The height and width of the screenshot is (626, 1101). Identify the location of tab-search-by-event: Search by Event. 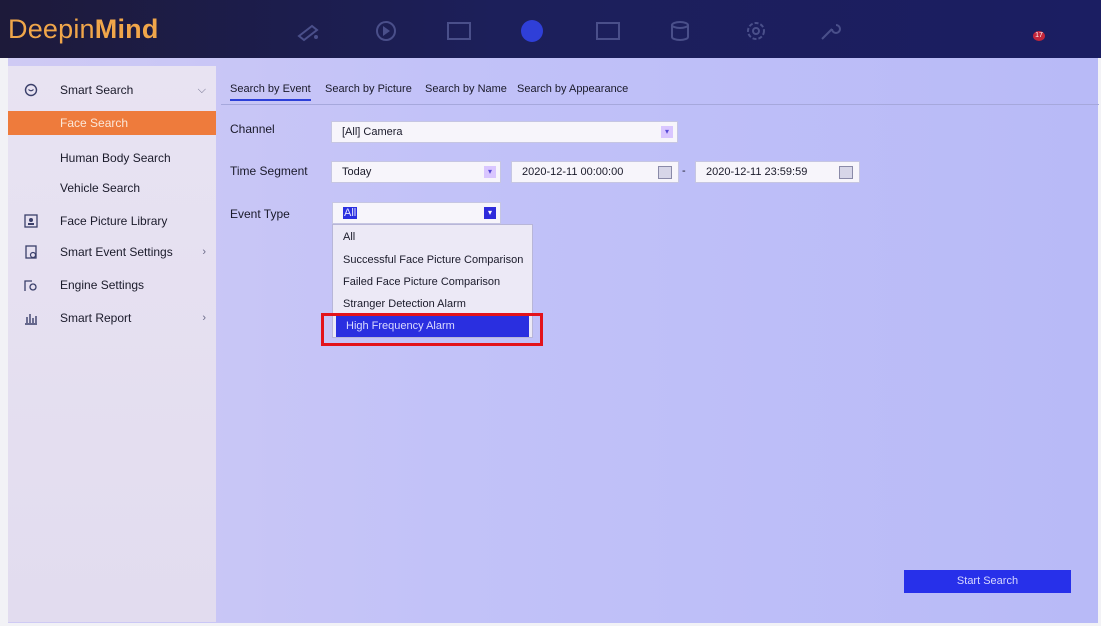
(270, 92).